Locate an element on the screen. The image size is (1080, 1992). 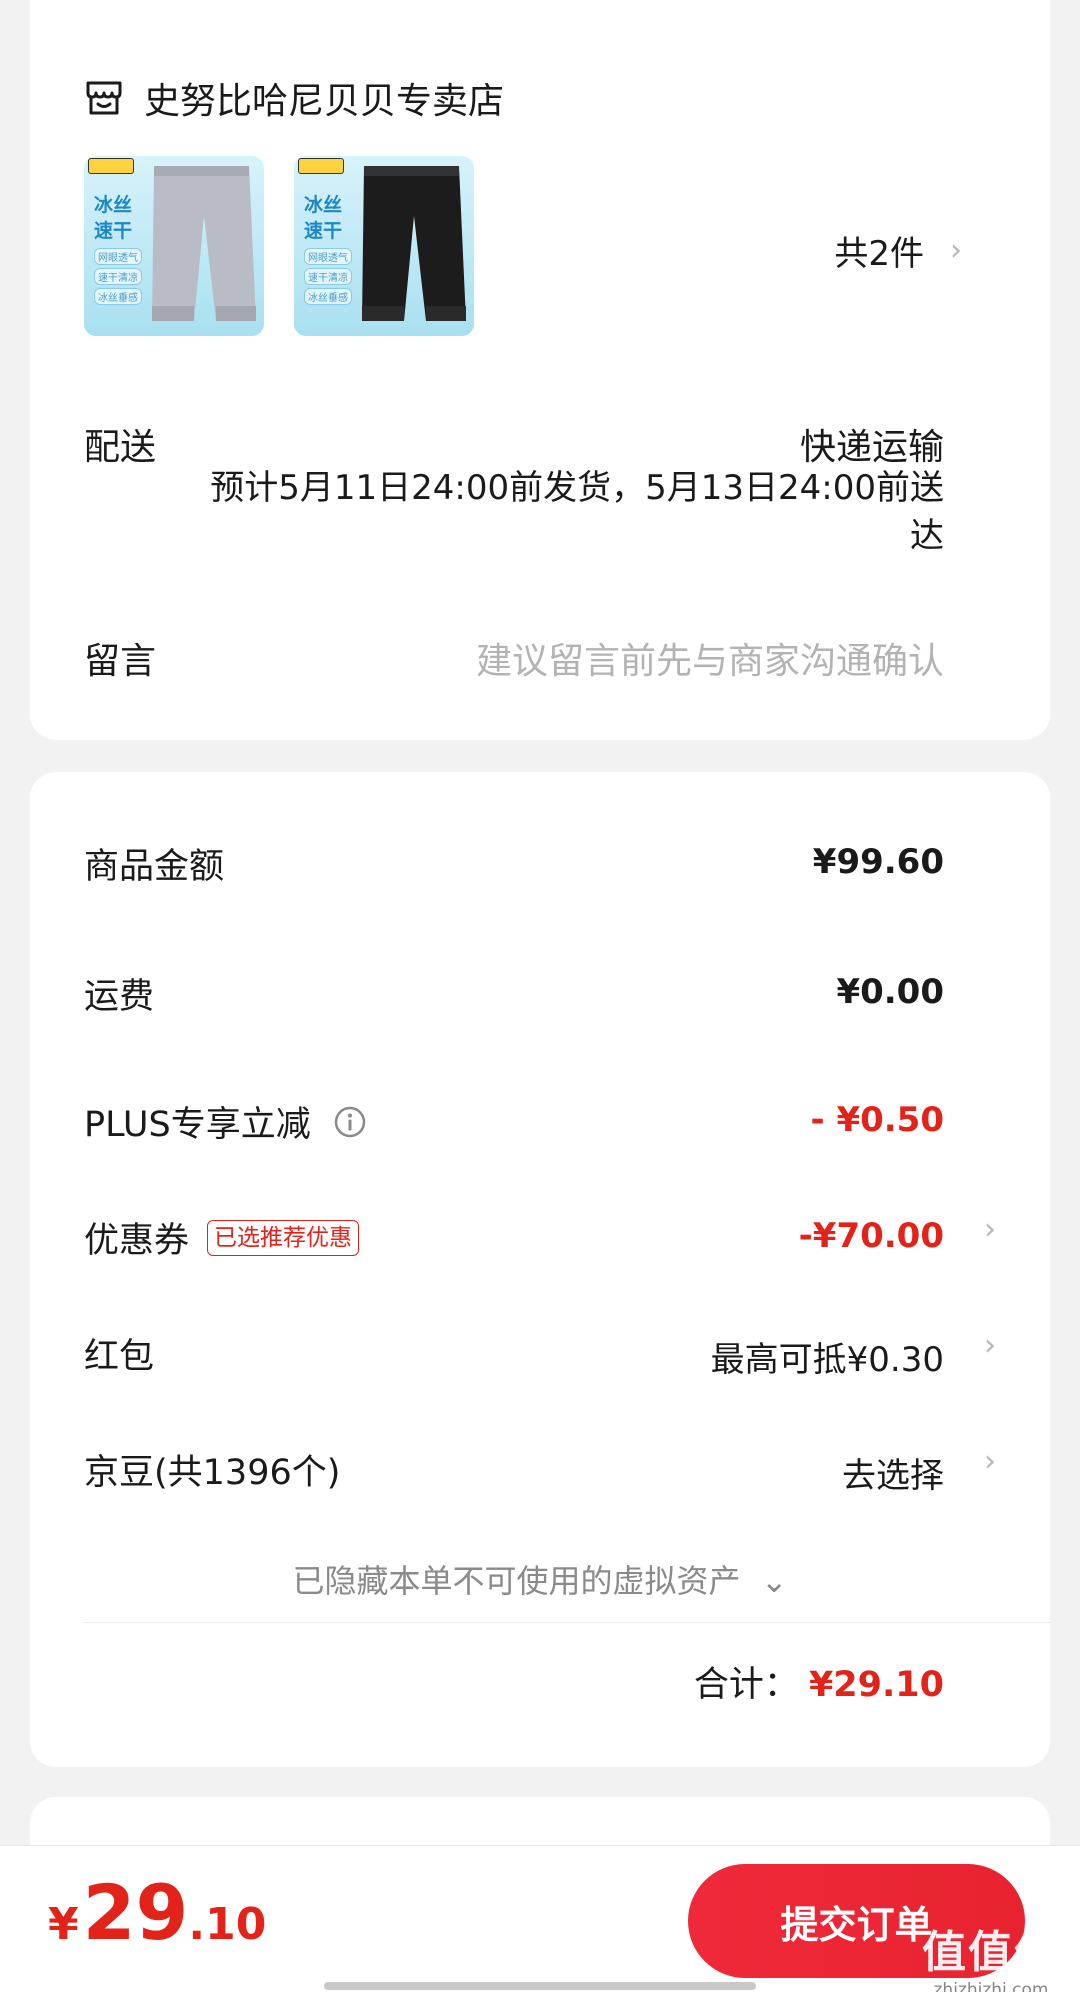
message-label: 留言 is located at coordinates (120, 661).